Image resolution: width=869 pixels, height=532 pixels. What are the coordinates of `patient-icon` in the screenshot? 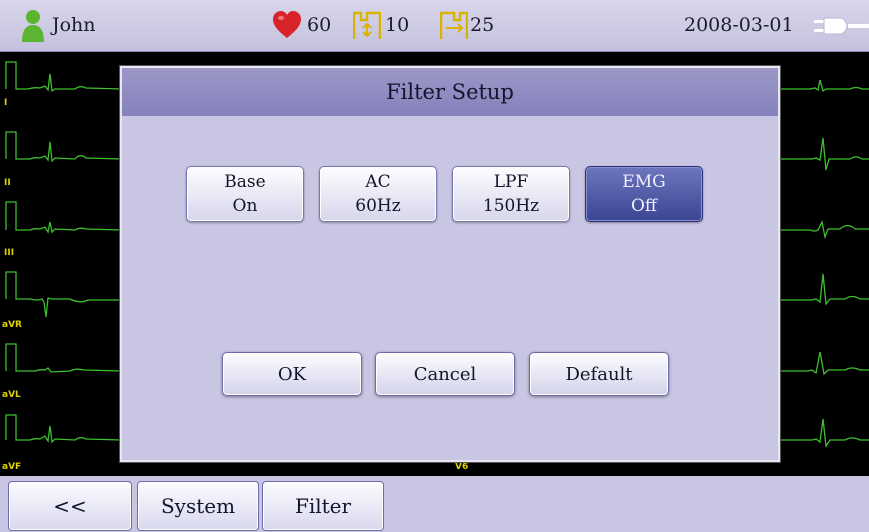 It's located at (33, 26).